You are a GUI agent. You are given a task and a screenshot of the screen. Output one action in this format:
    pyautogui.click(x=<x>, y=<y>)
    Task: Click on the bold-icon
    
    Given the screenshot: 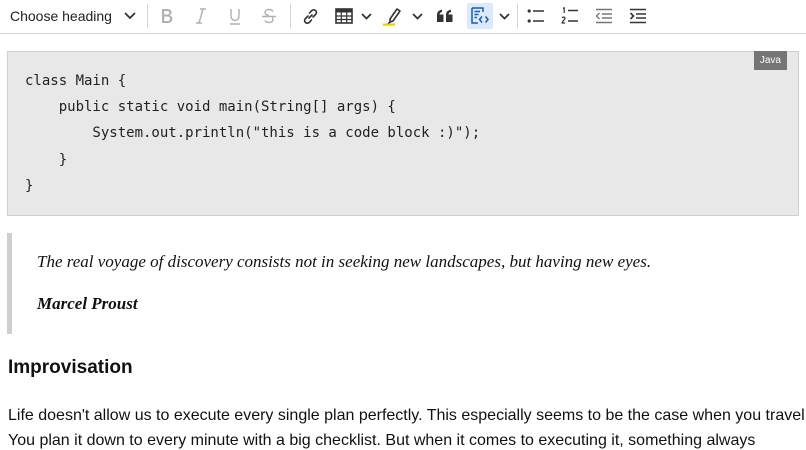 What is the action you would take?
    pyautogui.click(x=167, y=16)
    